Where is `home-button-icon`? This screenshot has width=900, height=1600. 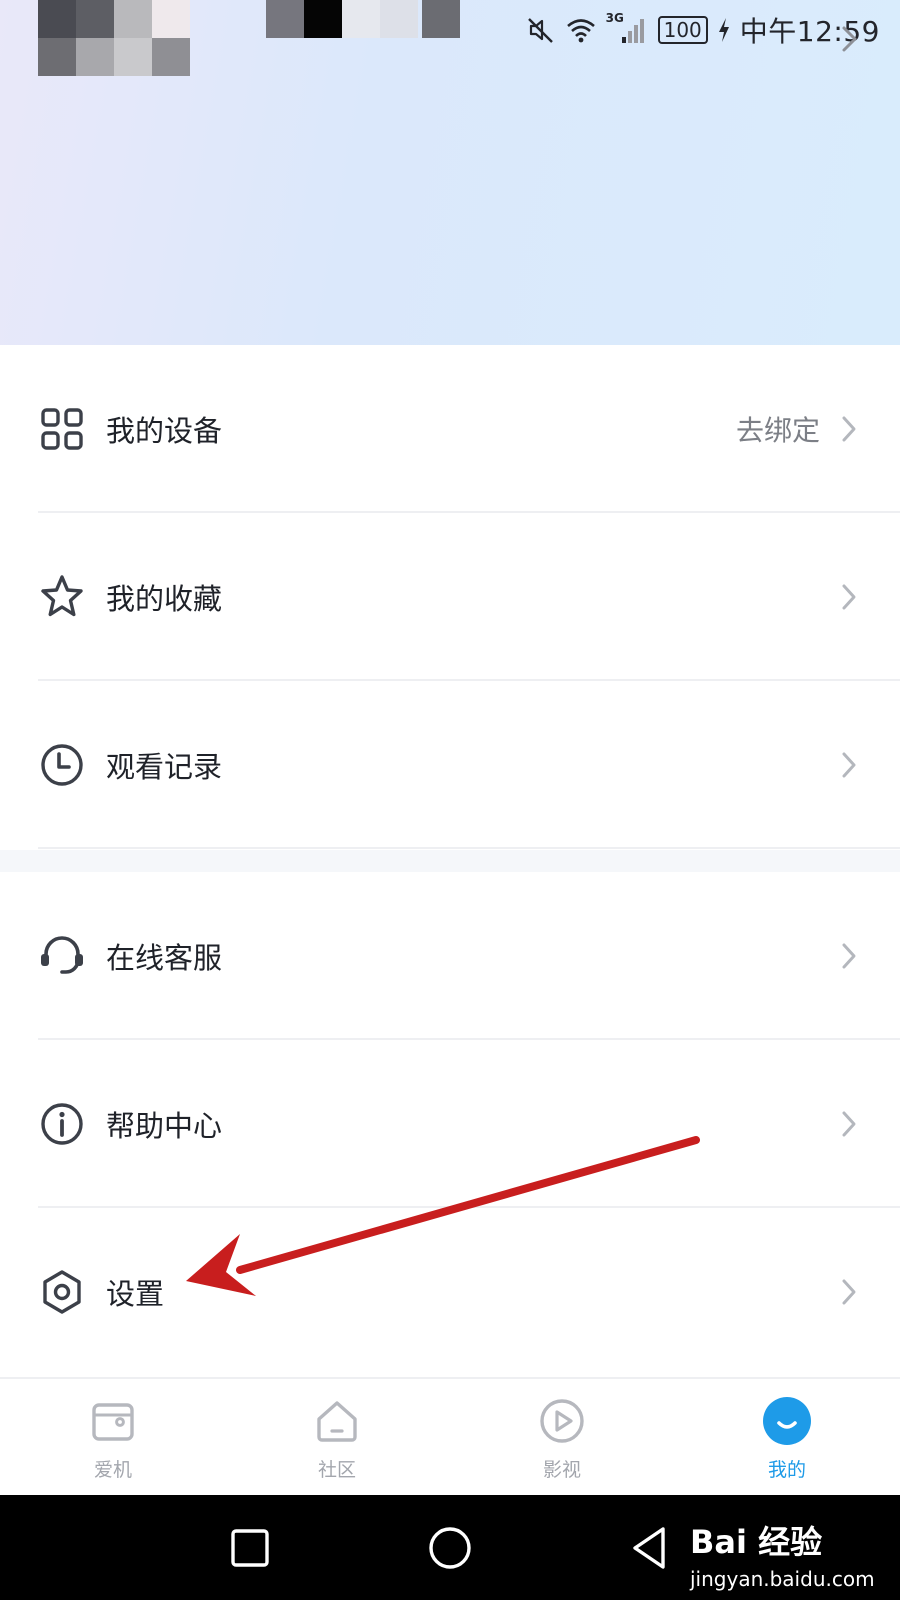 home-button-icon is located at coordinates (450, 1548).